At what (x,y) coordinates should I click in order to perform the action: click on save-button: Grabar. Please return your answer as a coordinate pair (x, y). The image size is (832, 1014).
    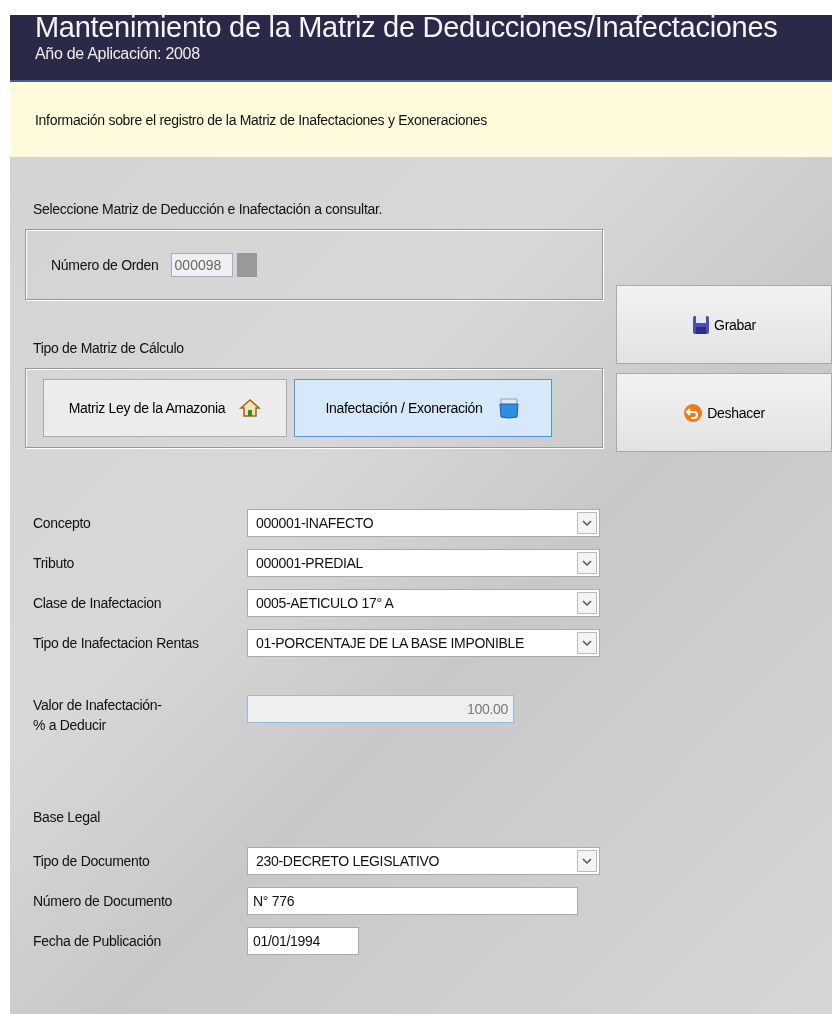
    Looking at the image, I should click on (724, 324).